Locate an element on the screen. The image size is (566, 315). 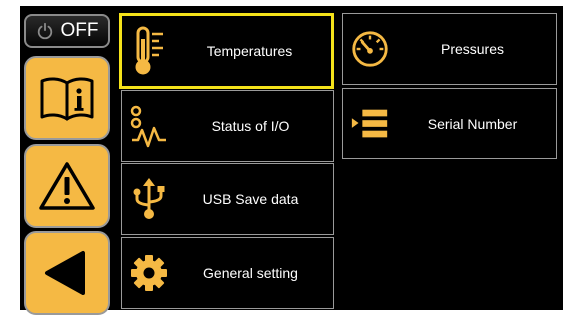
back-arrow-icon is located at coordinates (65, 273).